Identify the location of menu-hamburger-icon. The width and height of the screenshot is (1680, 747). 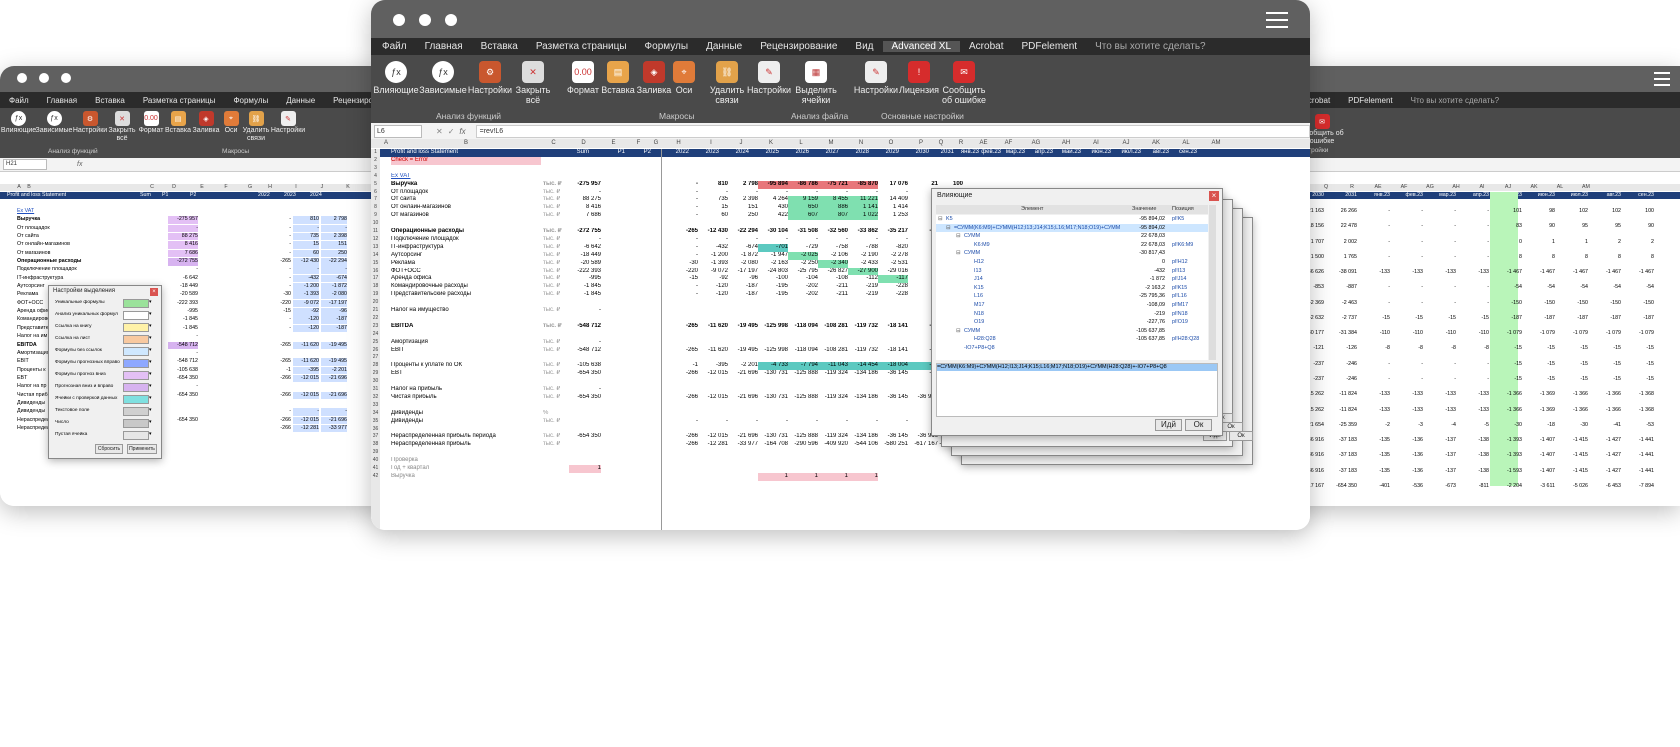
(1662, 79).